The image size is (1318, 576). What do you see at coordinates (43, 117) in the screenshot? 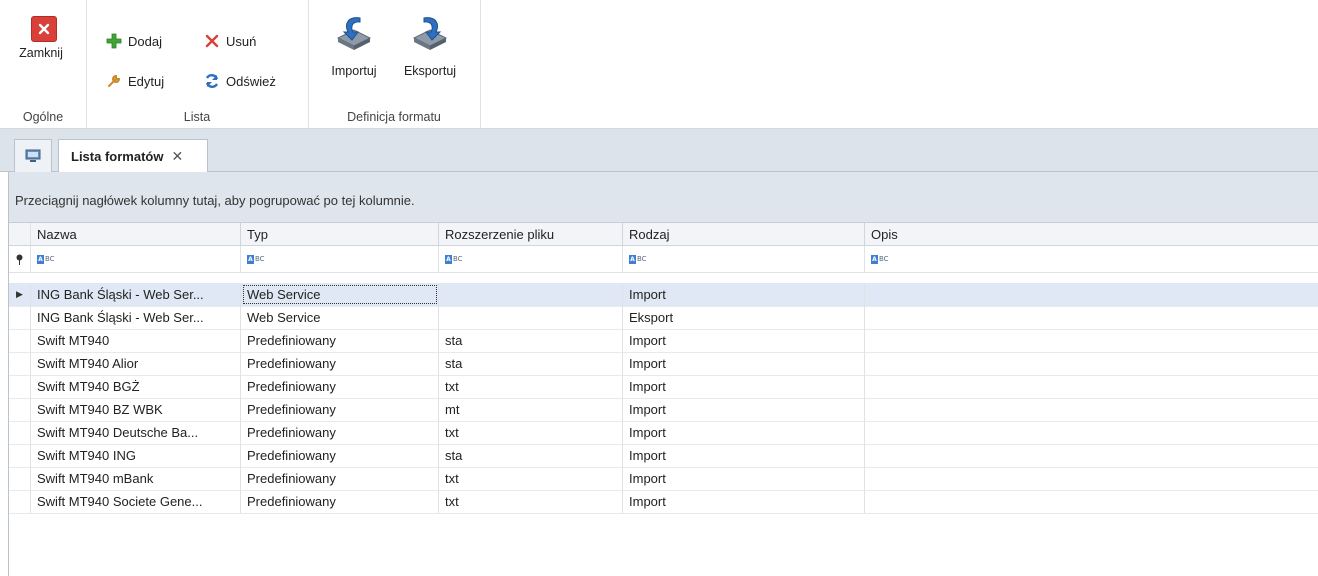
I see `group-label-ogolne: Ogólne` at bounding box center [43, 117].